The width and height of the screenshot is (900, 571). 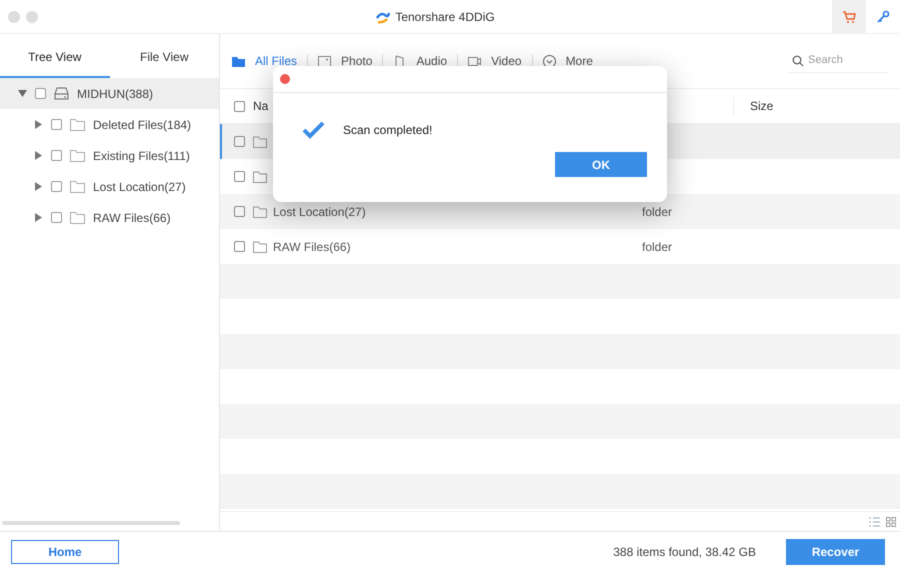 I want to click on tree-item: RAW Files(66), so click(x=109, y=217).